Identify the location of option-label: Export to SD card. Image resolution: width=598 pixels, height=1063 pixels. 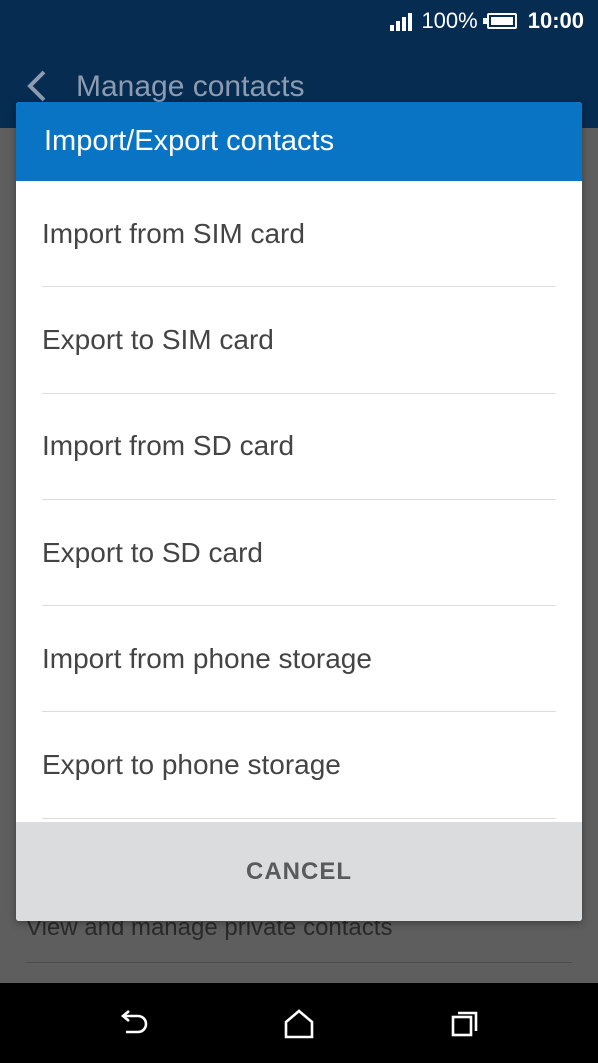
(152, 552).